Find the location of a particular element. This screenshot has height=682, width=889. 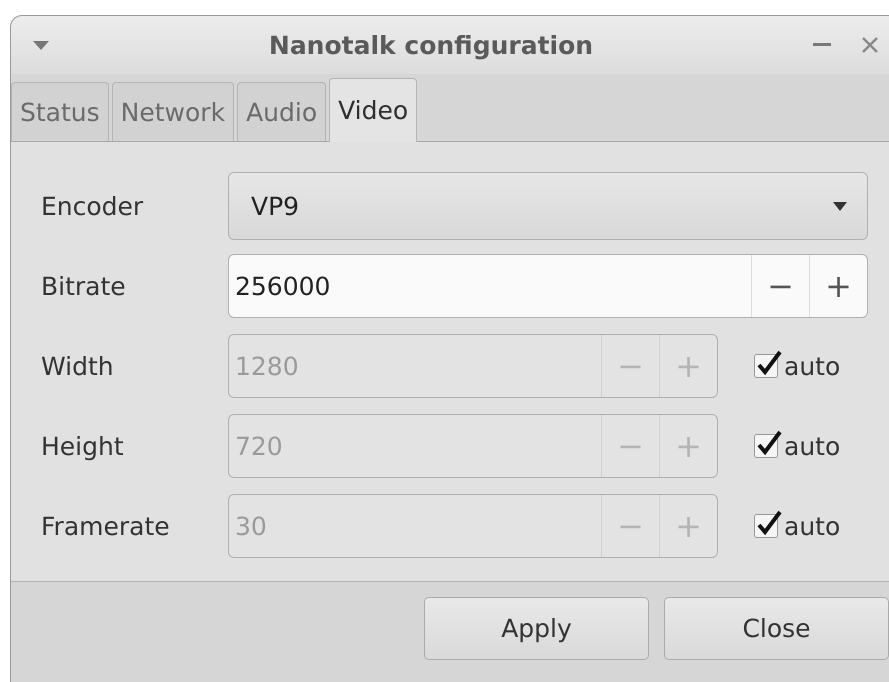

increment-button: + is located at coordinates (838, 286).